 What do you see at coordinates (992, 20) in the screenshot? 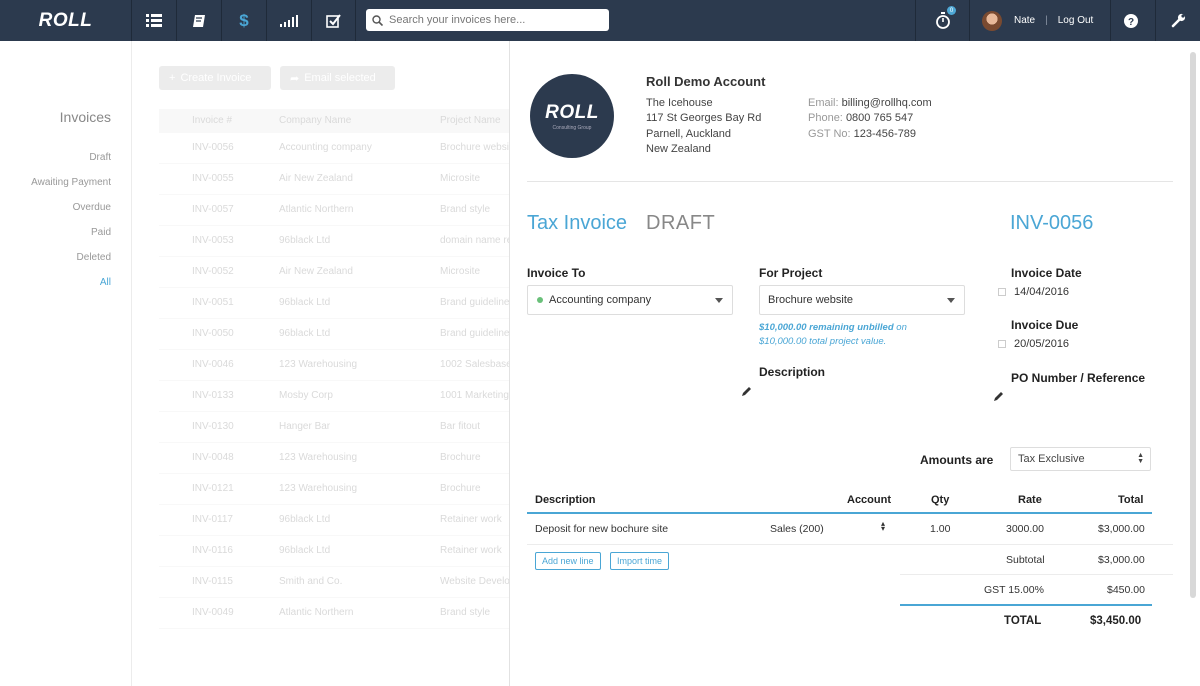
I see `avatar` at bounding box center [992, 20].